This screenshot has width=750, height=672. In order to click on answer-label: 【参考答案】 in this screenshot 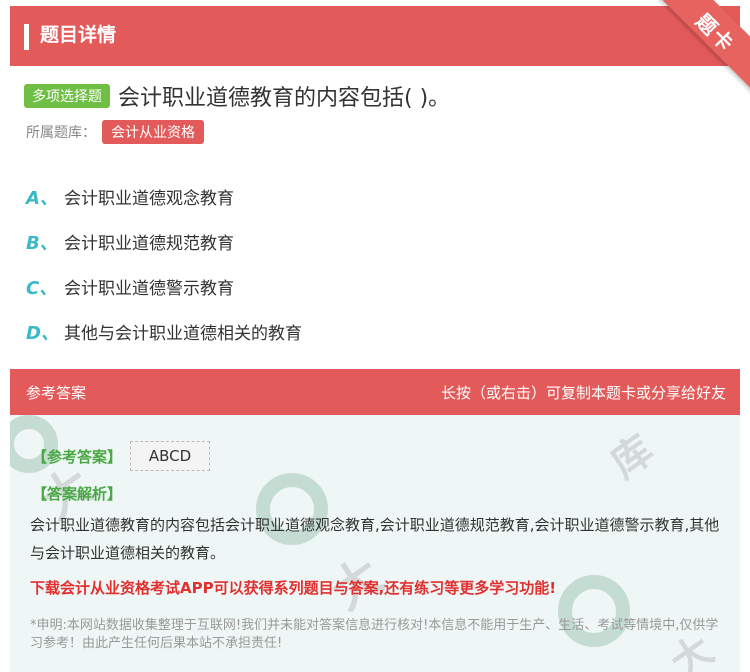, I will do `click(77, 456)`.